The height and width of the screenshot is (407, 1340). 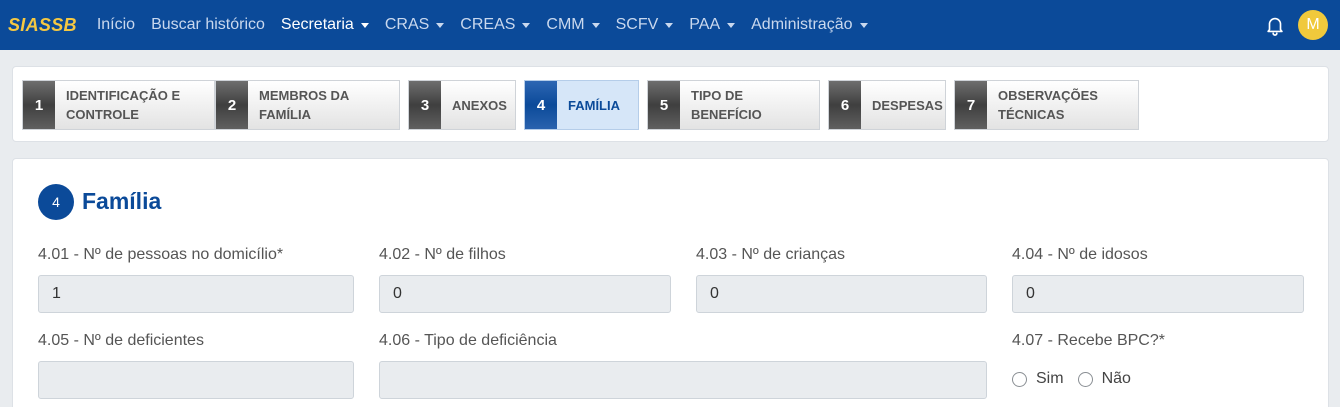 I want to click on step-label: DESPESAS, so click(x=907, y=105).